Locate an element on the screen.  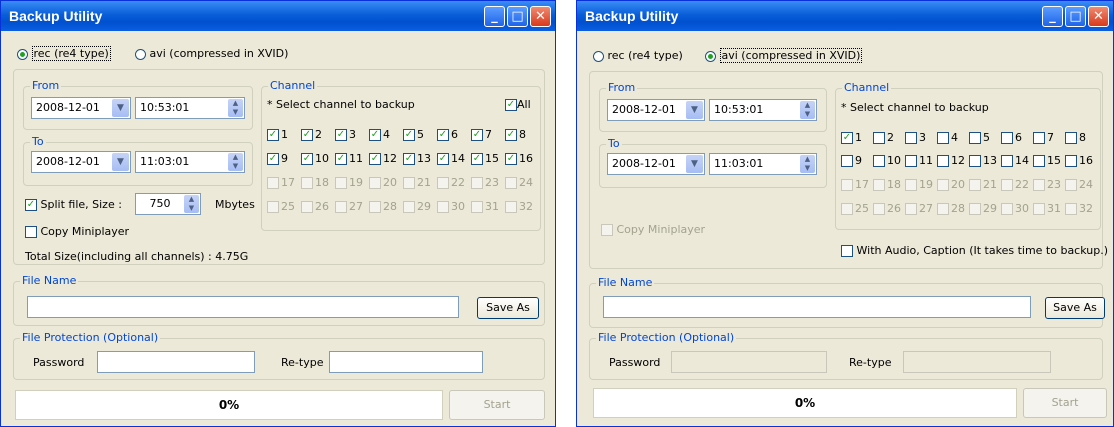
channel-checkbox: 10 is located at coordinates (889, 160).